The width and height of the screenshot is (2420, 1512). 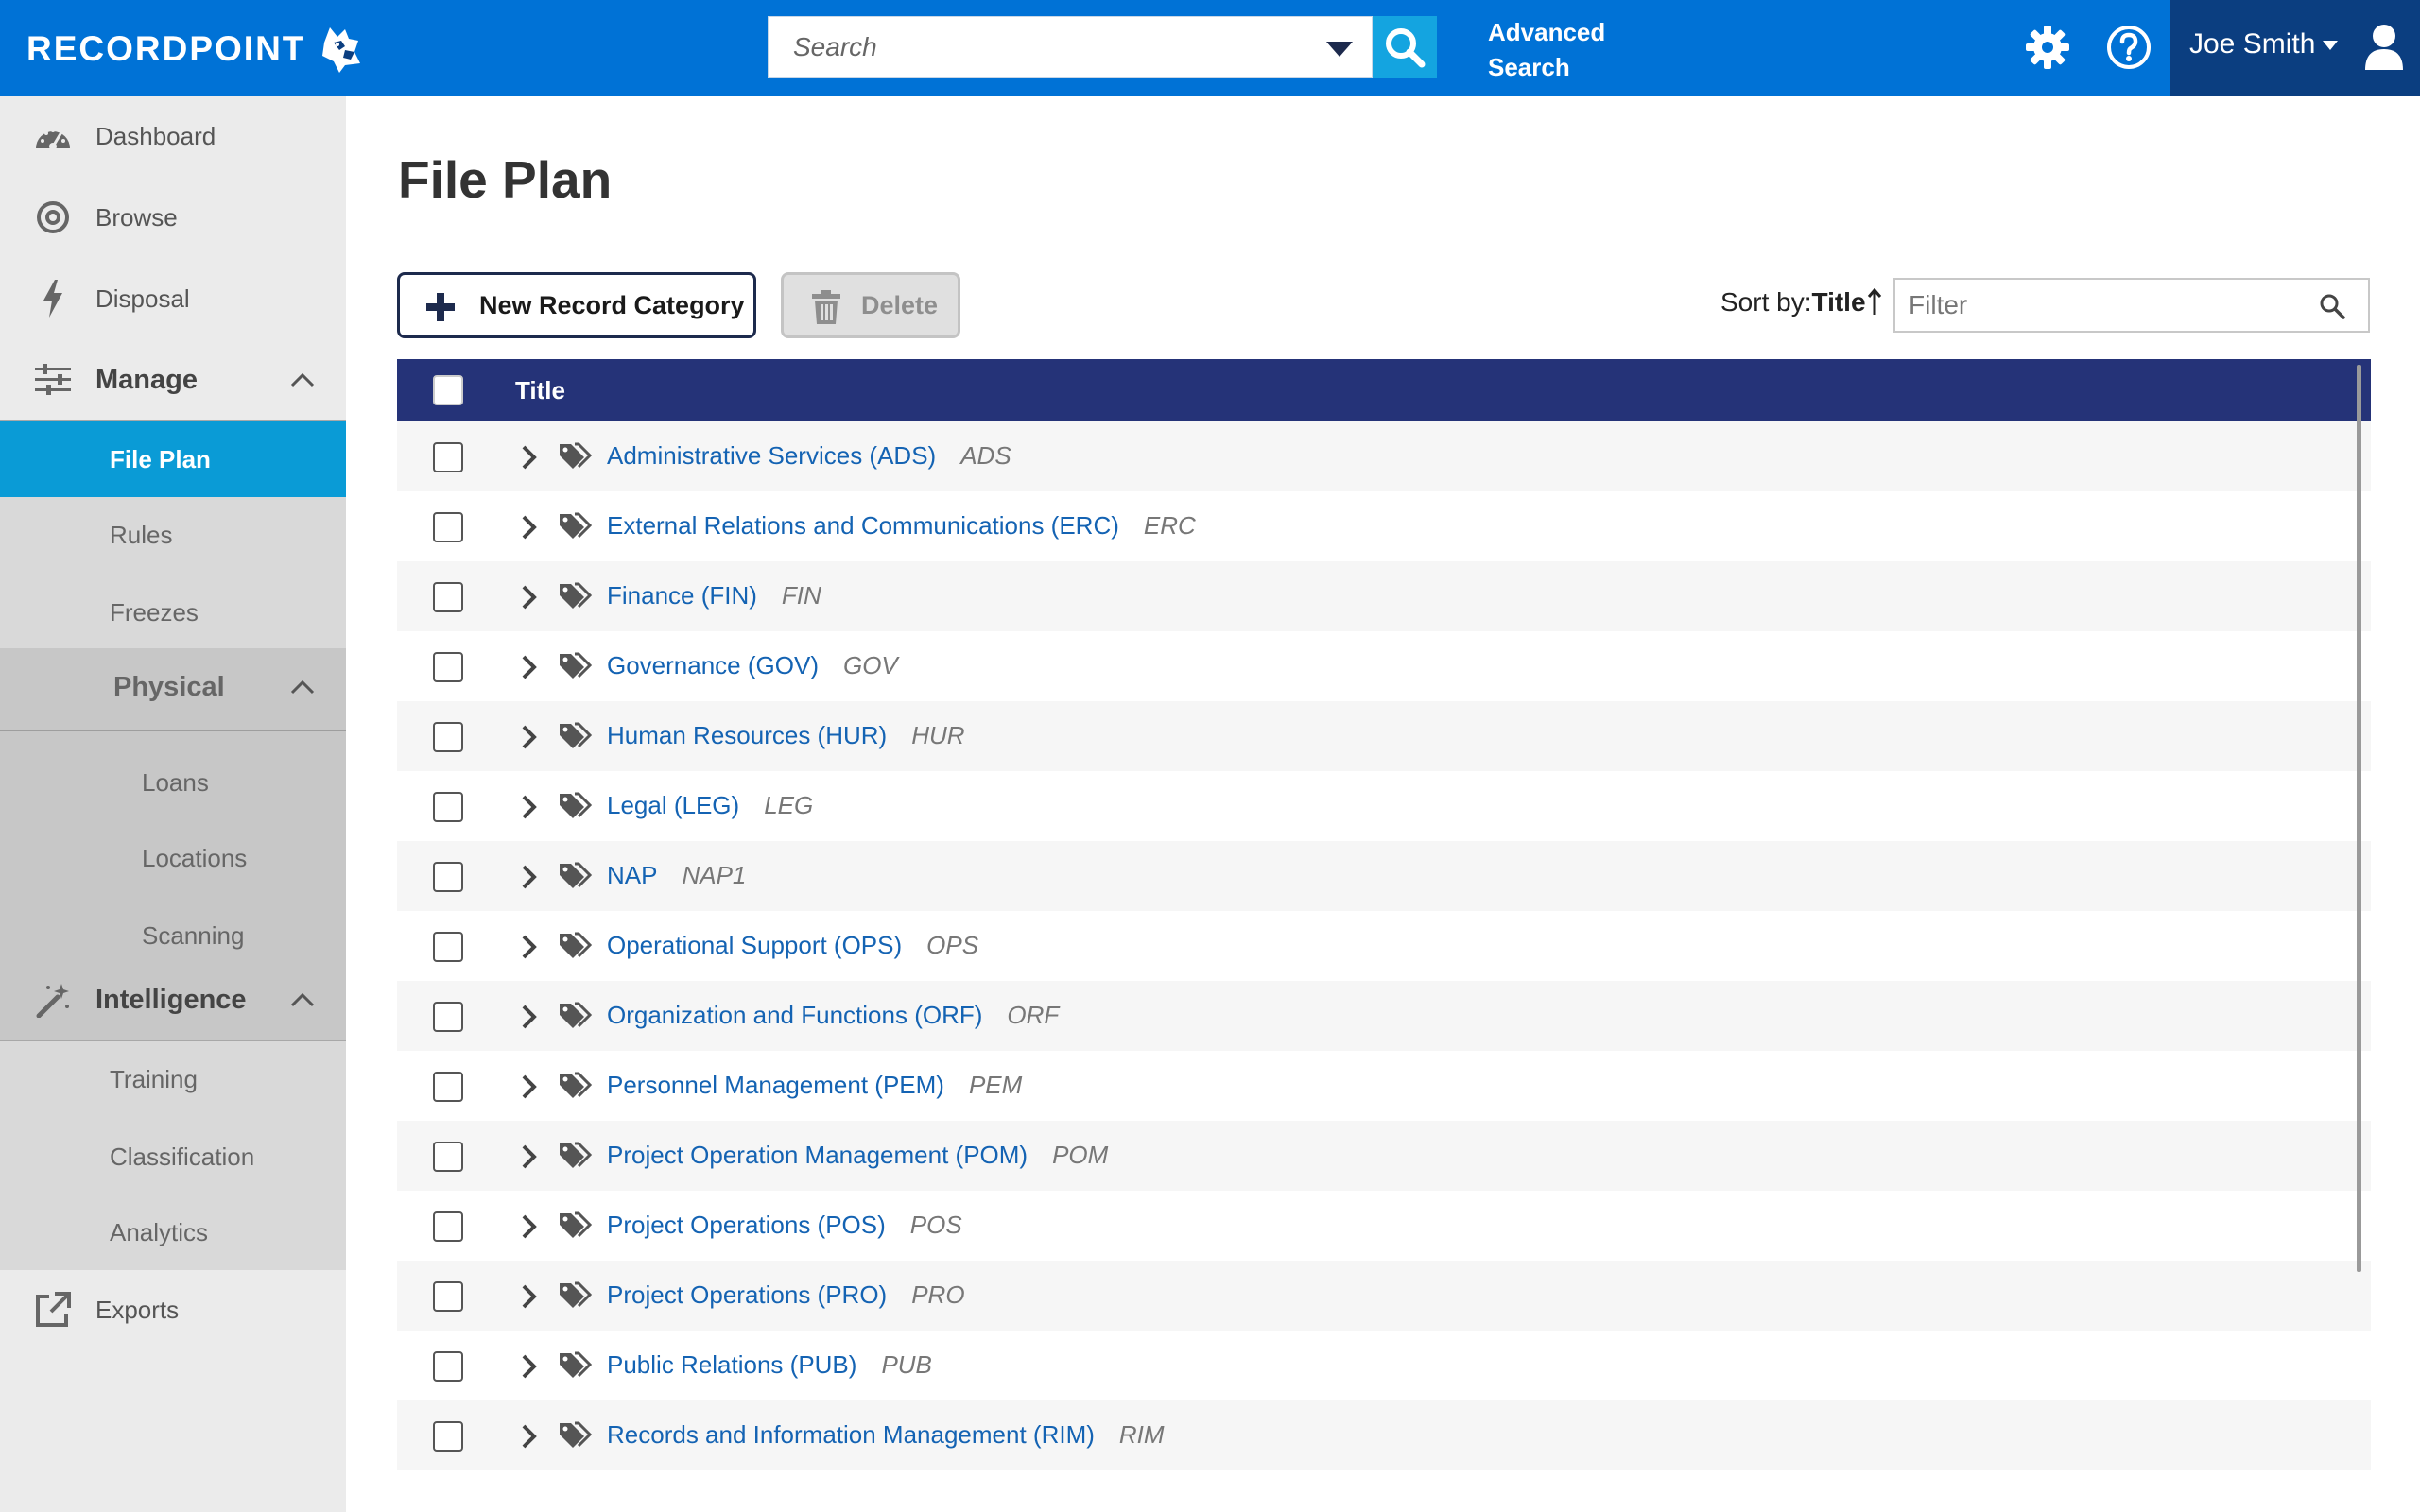 I want to click on table-row: Legal (LEG) LEG, so click(x=1384, y=806).